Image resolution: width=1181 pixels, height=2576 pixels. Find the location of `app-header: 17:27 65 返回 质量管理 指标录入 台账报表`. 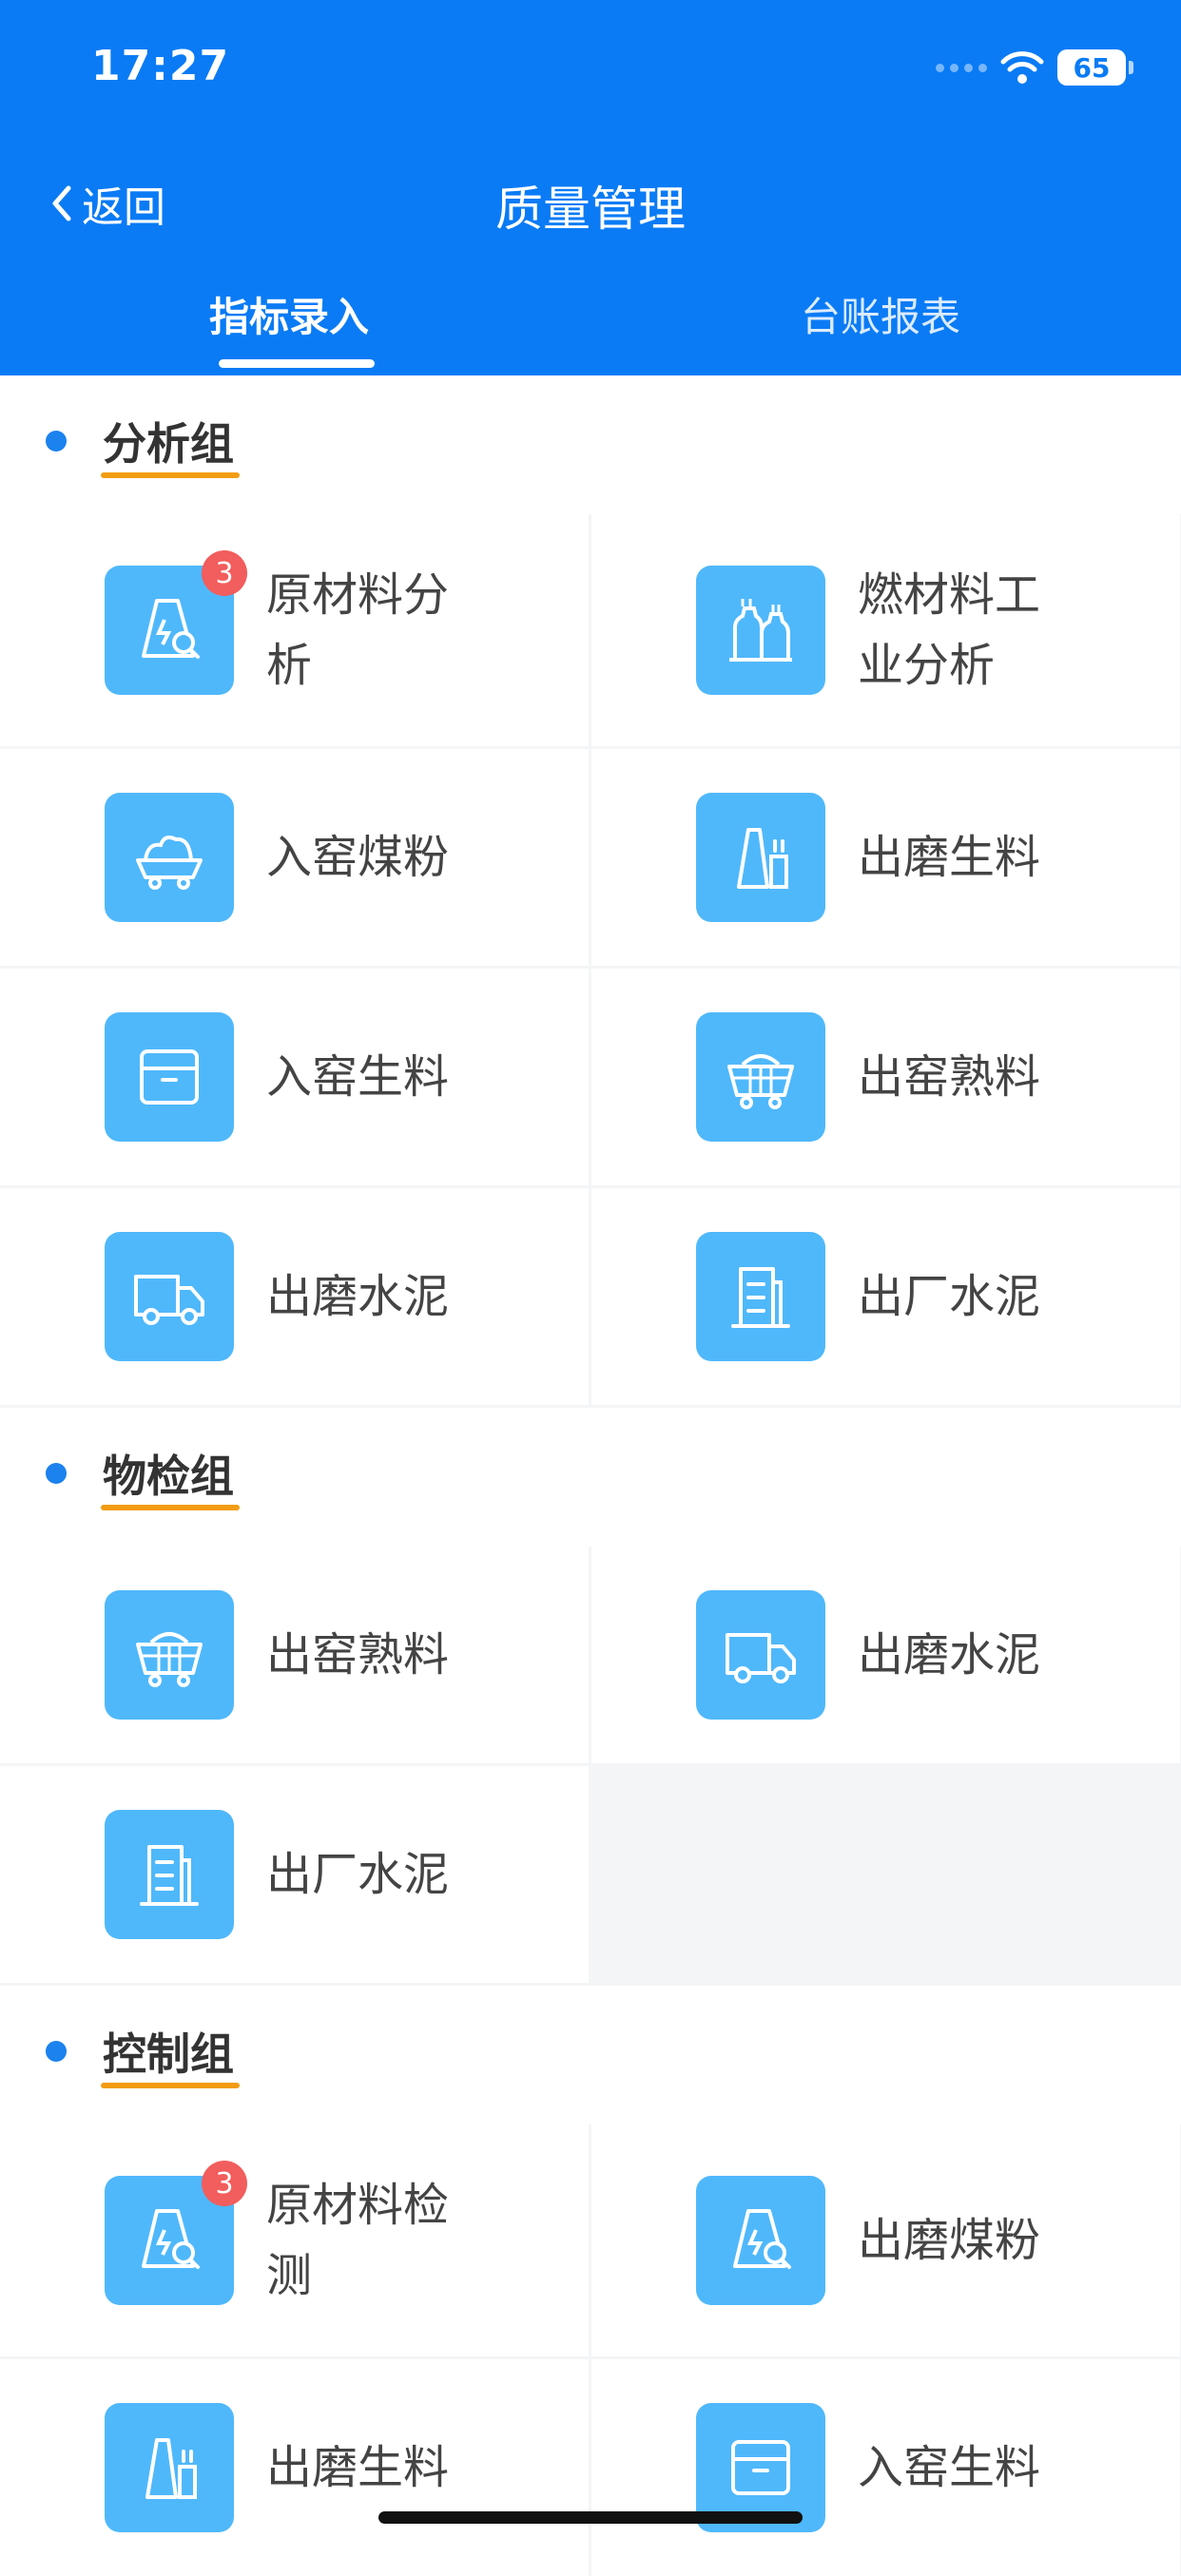

app-header: 17:27 65 返回 质量管理 指标录入 台账报表 is located at coordinates (590, 188).